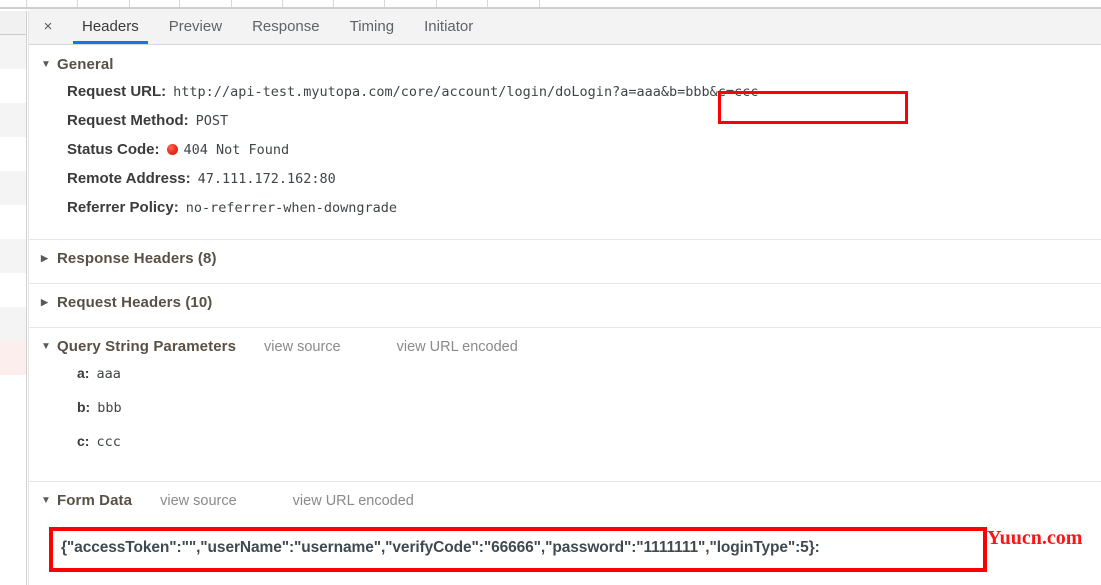  I want to click on tab-response: Response, so click(286, 26).